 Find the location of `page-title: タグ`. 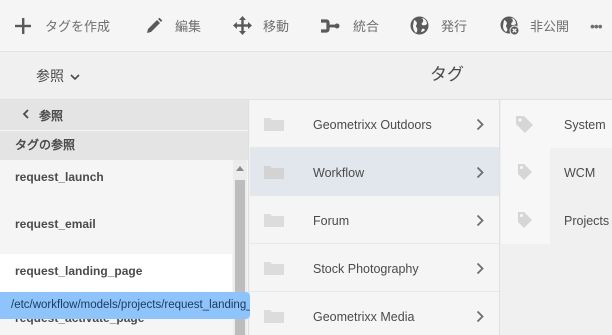

page-title: タグ is located at coordinates (447, 74).